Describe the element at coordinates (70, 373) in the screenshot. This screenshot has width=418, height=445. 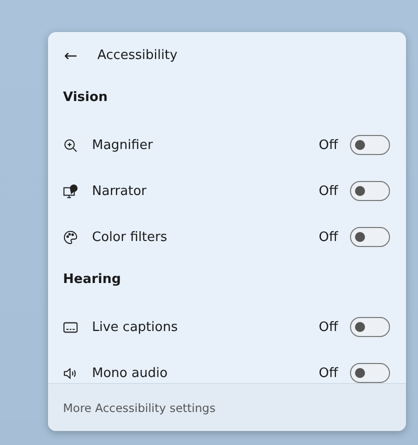
I see `speaker-icon` at that location.